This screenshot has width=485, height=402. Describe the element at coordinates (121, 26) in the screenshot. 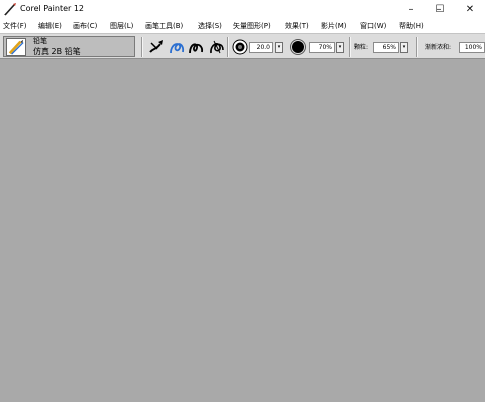

I see `menu-layers: 图层(L)` at that location.